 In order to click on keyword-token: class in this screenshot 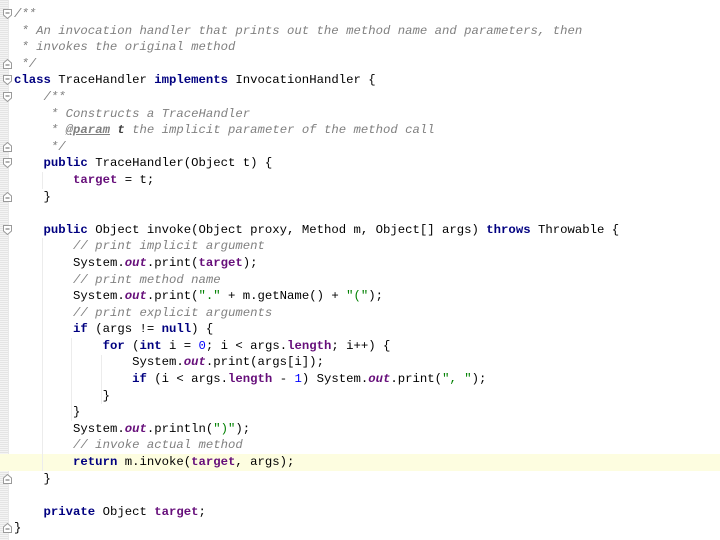, I will do `click(32, 80)`.